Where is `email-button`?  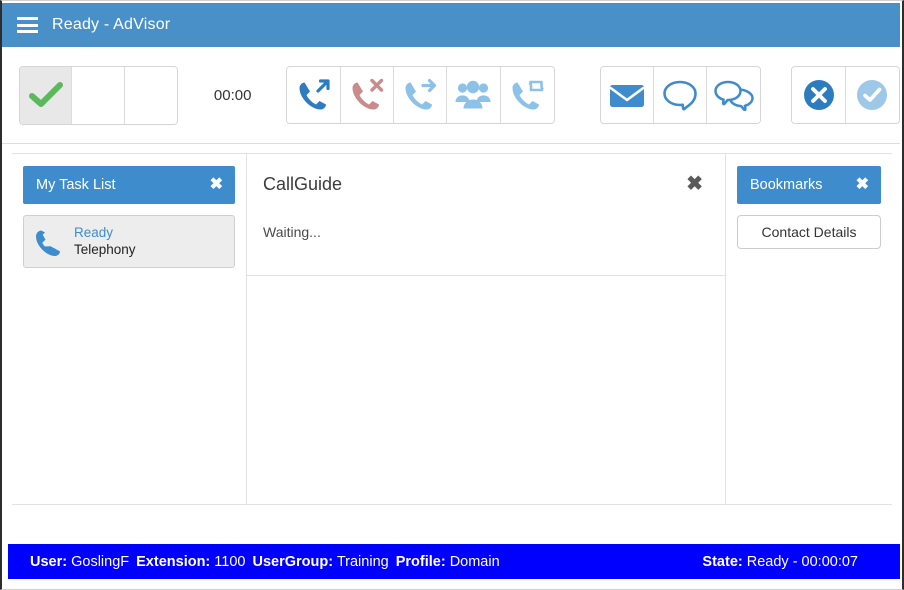
email-button is located at coordinates (627, 95).